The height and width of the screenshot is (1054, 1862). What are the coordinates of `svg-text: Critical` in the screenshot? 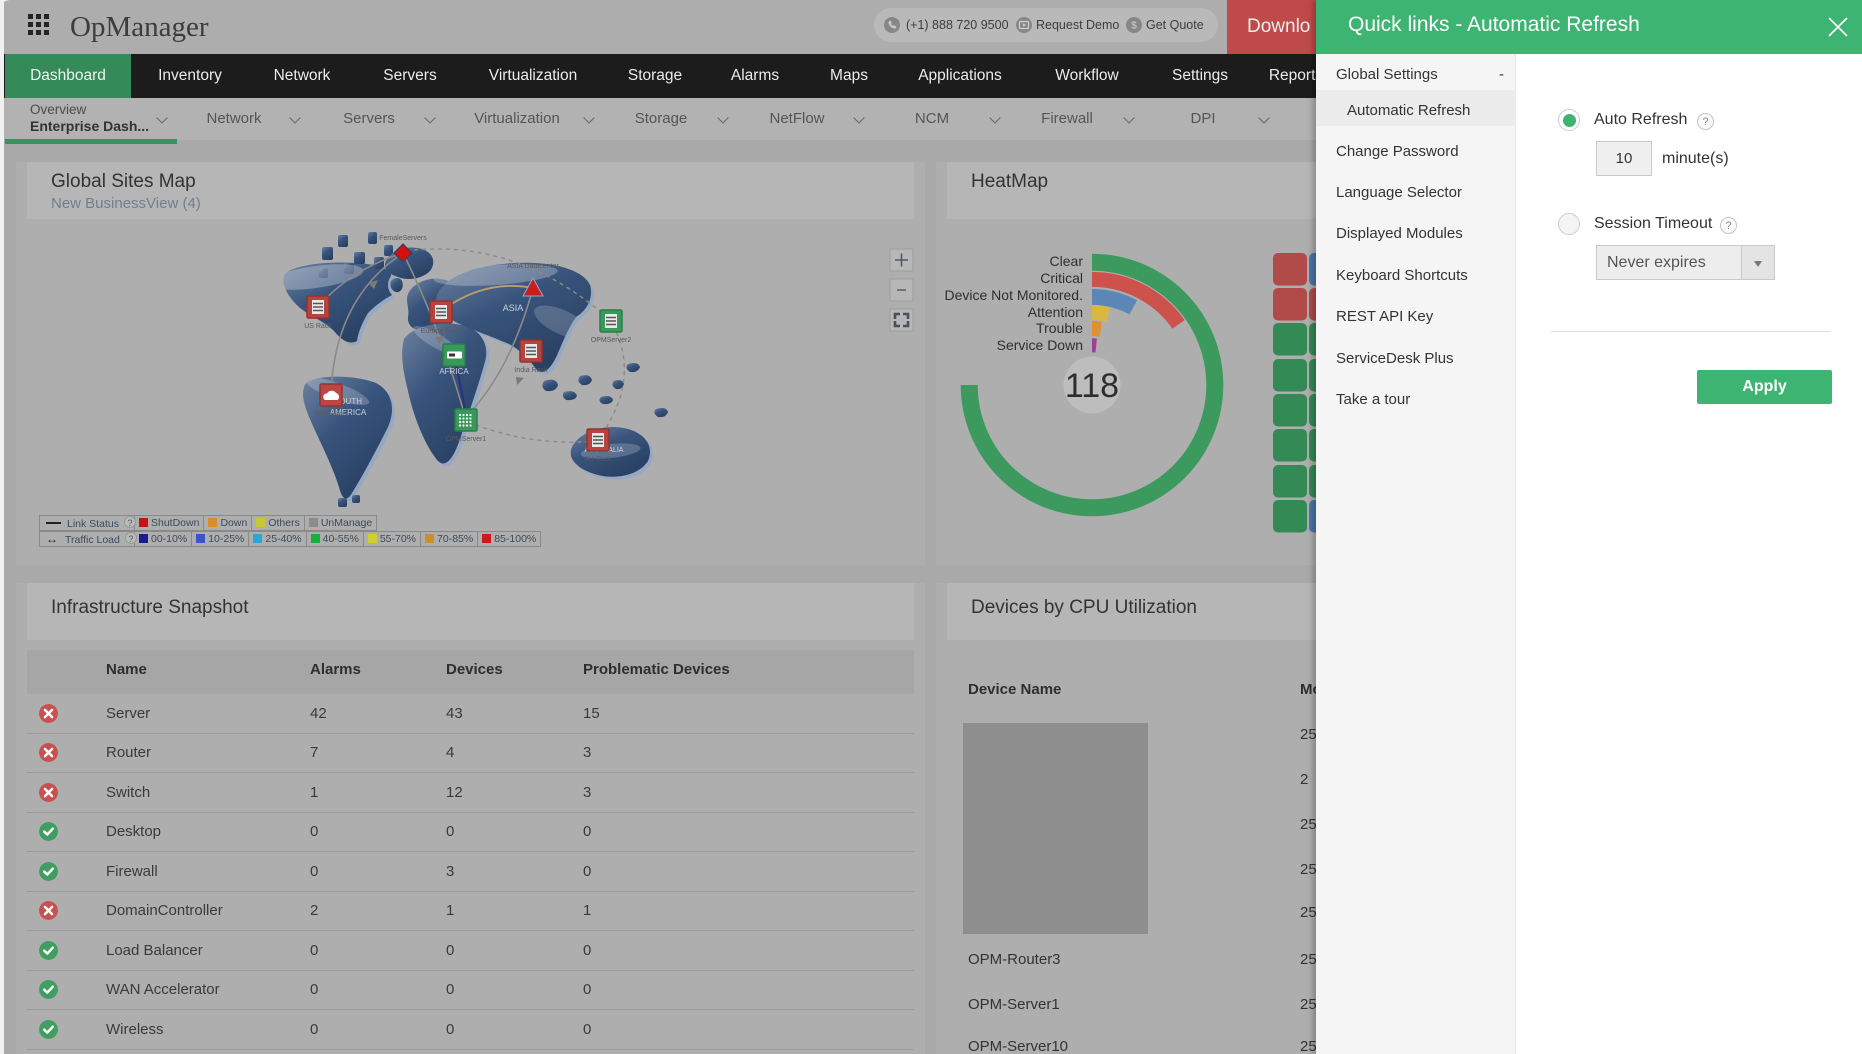 It's located at (1061, 278).